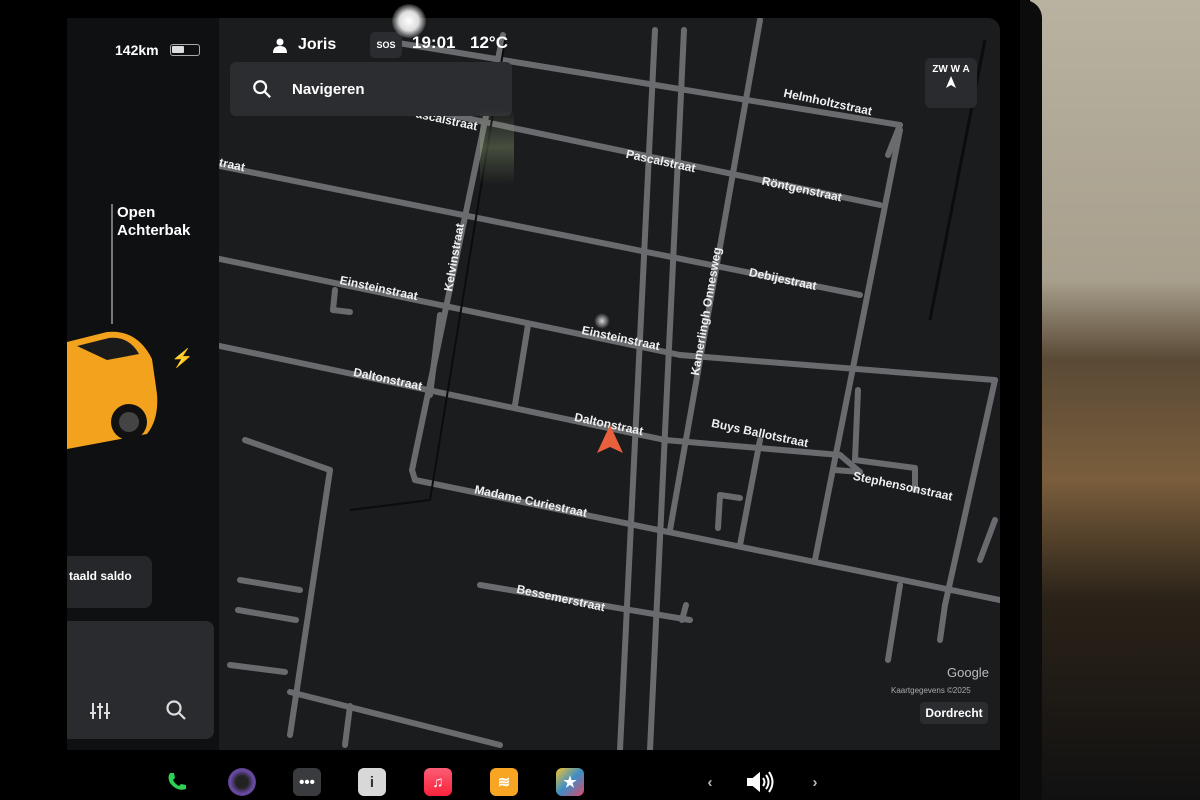  What do you see at coordinates (931, 690) in the screenshot?
I see `map-attribution: Kaartgegevens ©2025` at bounding box center [931, 690].